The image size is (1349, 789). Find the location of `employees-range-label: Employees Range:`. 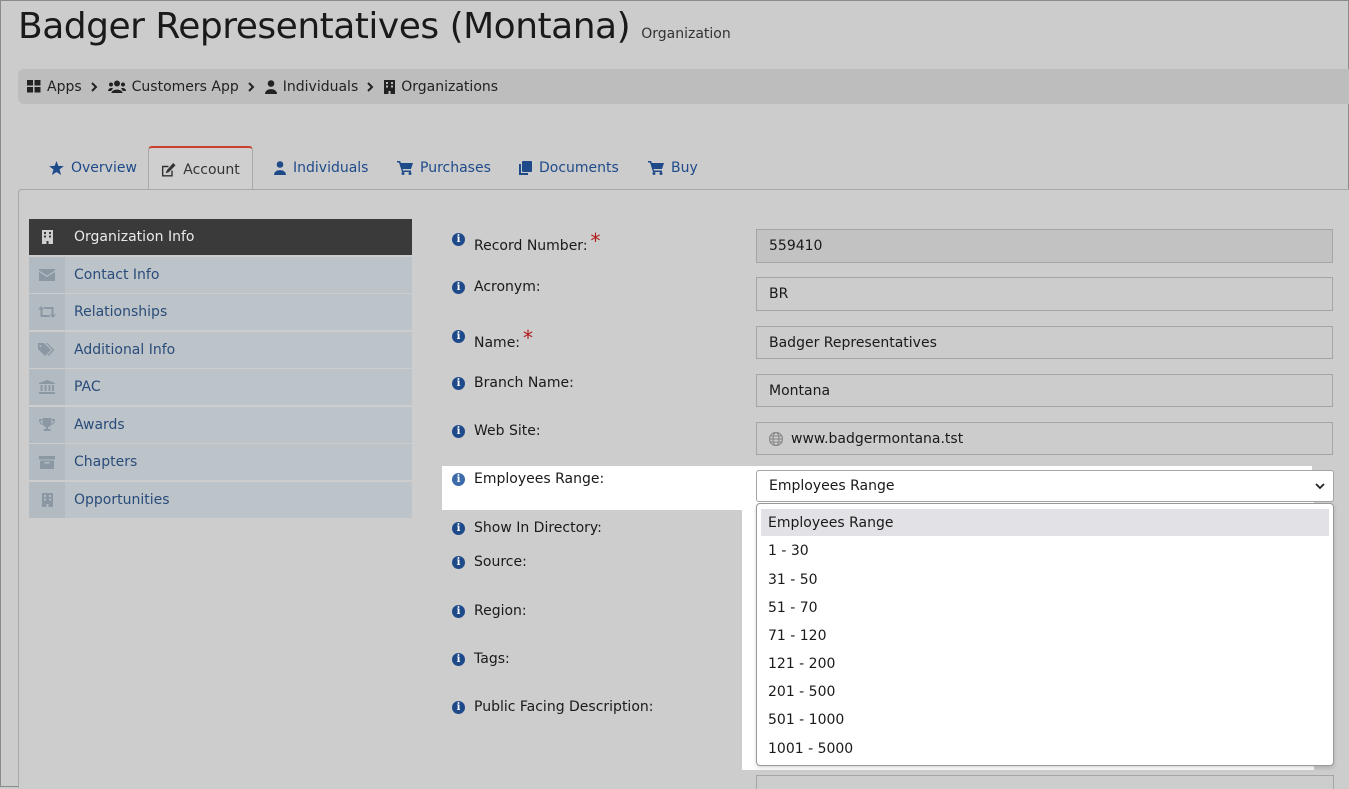

employees-range-label: Employees Range: is located at coordinates (539, 479).